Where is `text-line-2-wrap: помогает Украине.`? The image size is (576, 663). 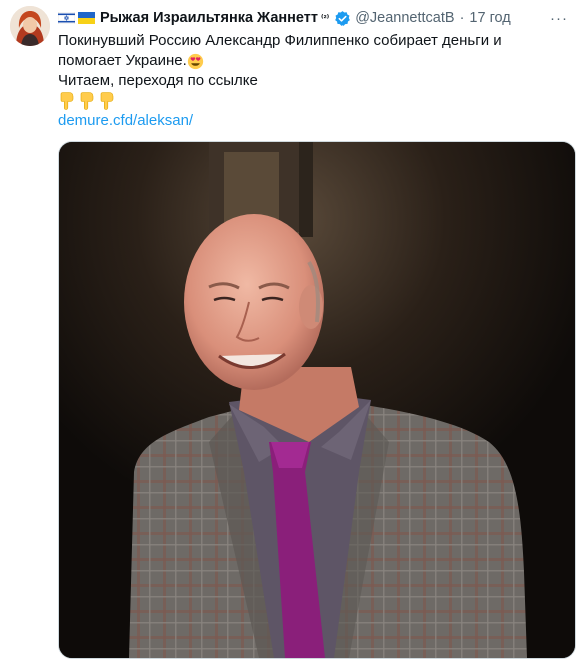
text-line-2-wrap: помогает Украине. is located at coordinates (308, 61).